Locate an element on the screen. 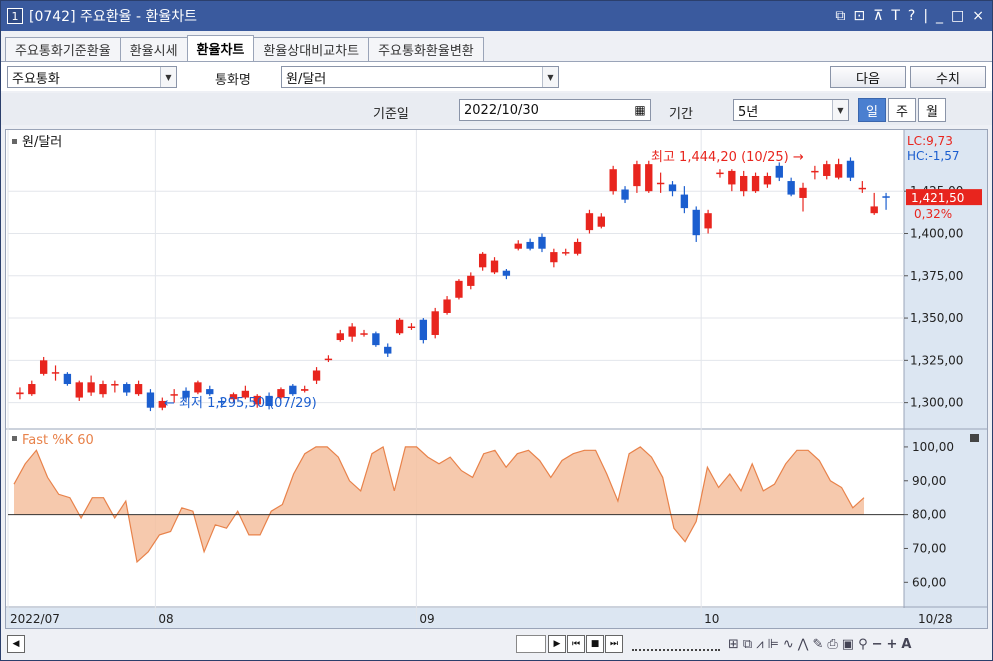 Image resolution: width=993 pixels, height=661 pixels. nav-button-2: ■ is located at coordinates (595, 644).